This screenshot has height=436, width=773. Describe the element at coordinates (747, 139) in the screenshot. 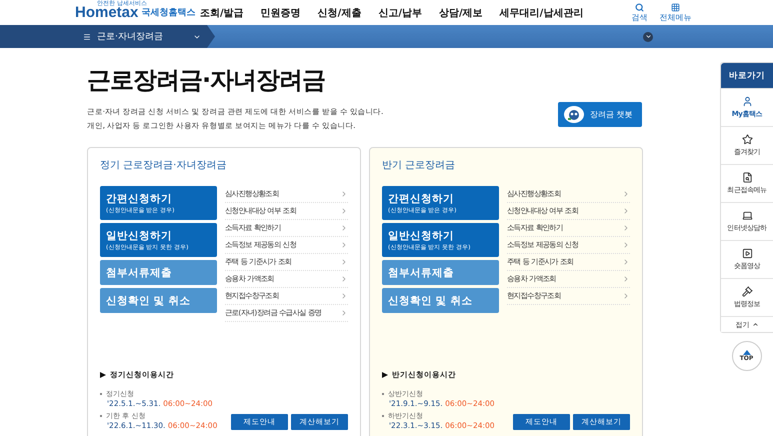

I see `star-icon` at that location.